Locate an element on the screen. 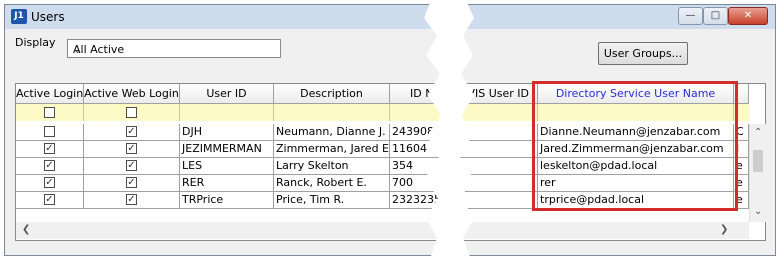 Image resolution: width=782 pixels, height=262 pixels. cell-description: Larry Skelton is located at coordinates (332, 166).